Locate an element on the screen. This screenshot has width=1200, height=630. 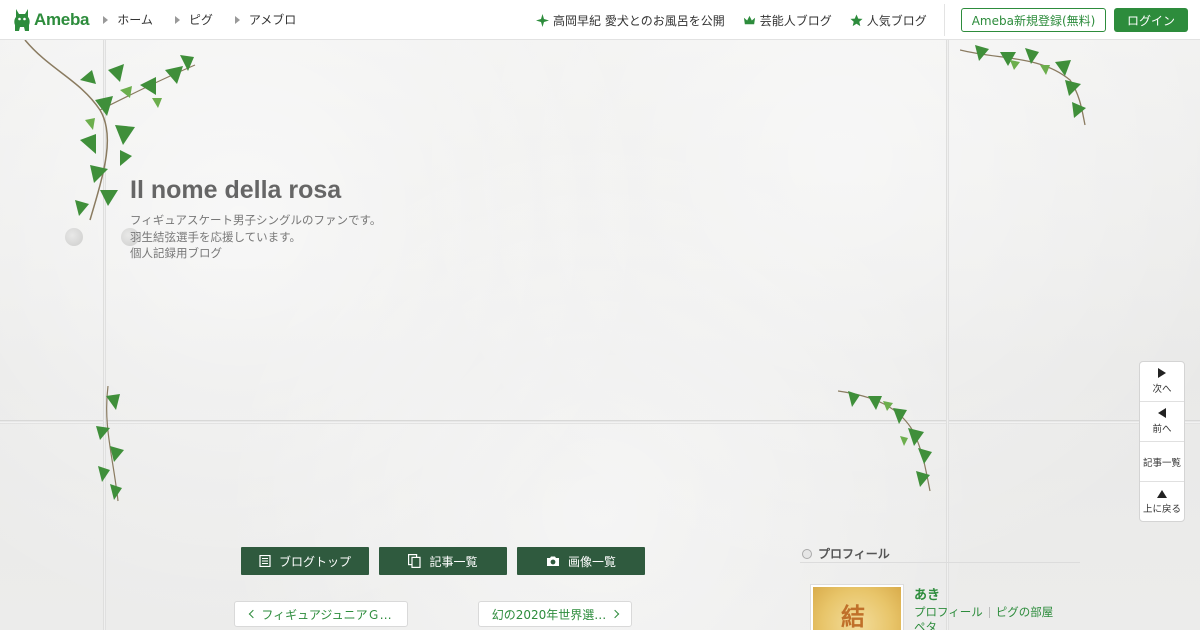
images-button: 画像一覧 is located at coordinates (581, 561).